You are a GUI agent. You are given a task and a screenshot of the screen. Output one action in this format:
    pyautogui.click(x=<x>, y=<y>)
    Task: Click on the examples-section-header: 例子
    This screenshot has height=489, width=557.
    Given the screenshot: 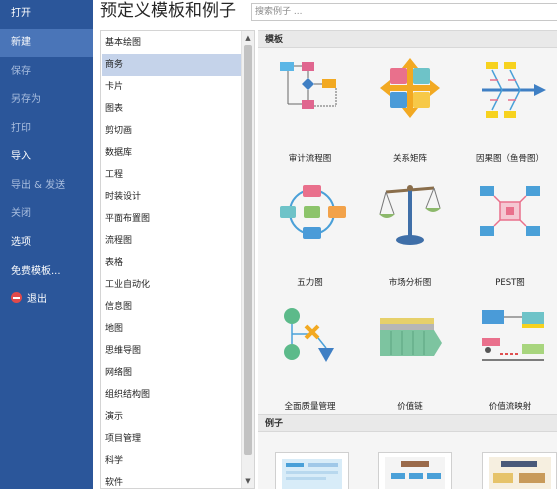 What is the action you would take?
    pyautogui.click(x=407, y=423)
    